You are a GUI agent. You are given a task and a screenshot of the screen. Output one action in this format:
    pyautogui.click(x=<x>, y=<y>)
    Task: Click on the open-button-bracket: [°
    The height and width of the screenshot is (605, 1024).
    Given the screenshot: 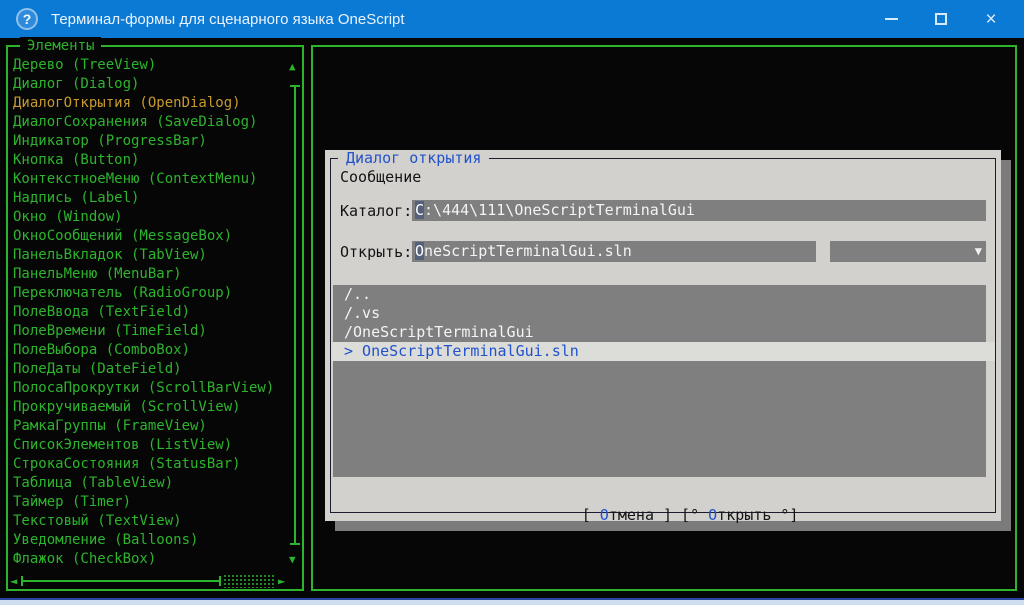 What is the action you would take?
    pyautogui.click(x=695, y=515)
    